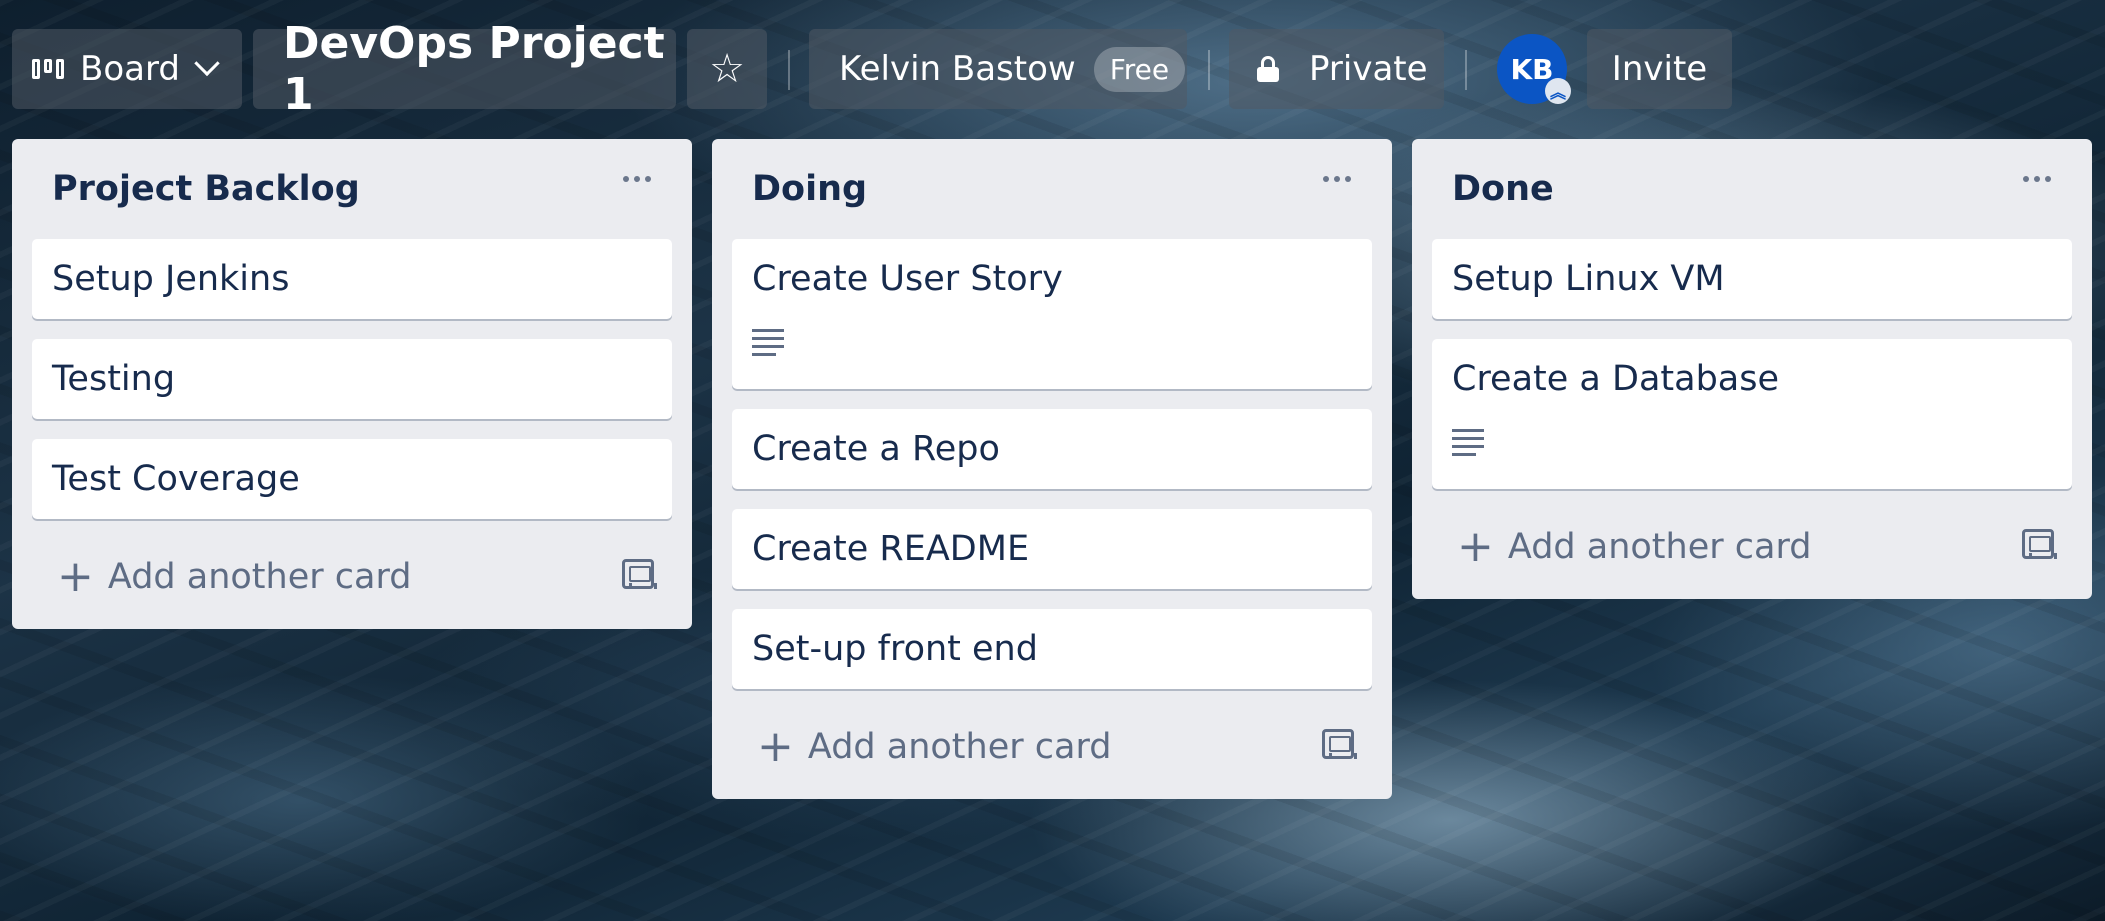  What do you see at coordinates (171, 279) in the screenshot?
I see `card-title: Setup Jenkins` at bounding box center [171, 279].